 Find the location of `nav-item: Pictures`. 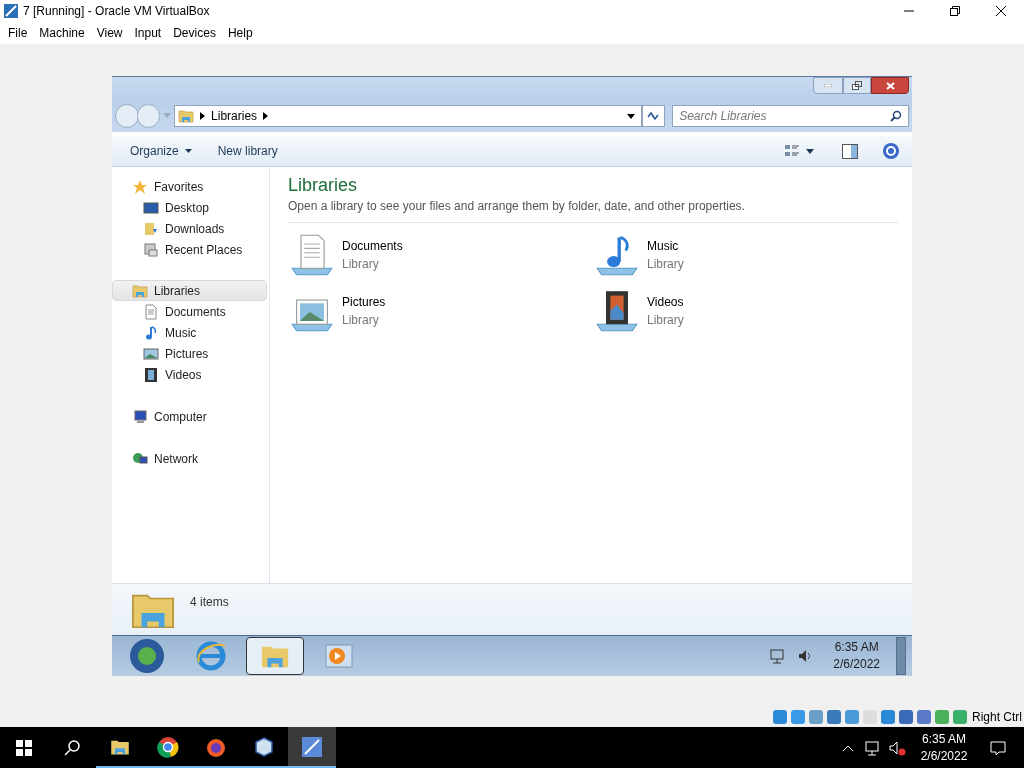

nav-item: Pictures is located at coordinates (189, 353).